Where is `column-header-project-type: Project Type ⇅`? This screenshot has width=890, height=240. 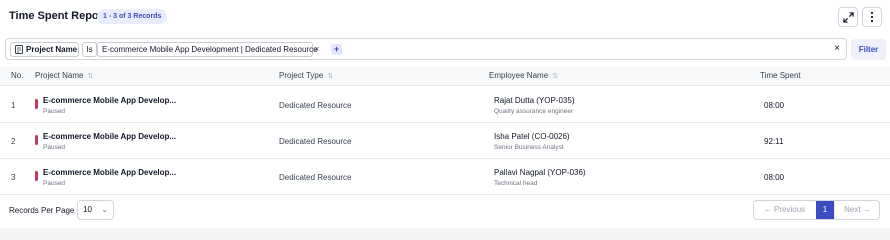 column-header-project-type: Project Type ⇅ is located at coordinates (306, 76).